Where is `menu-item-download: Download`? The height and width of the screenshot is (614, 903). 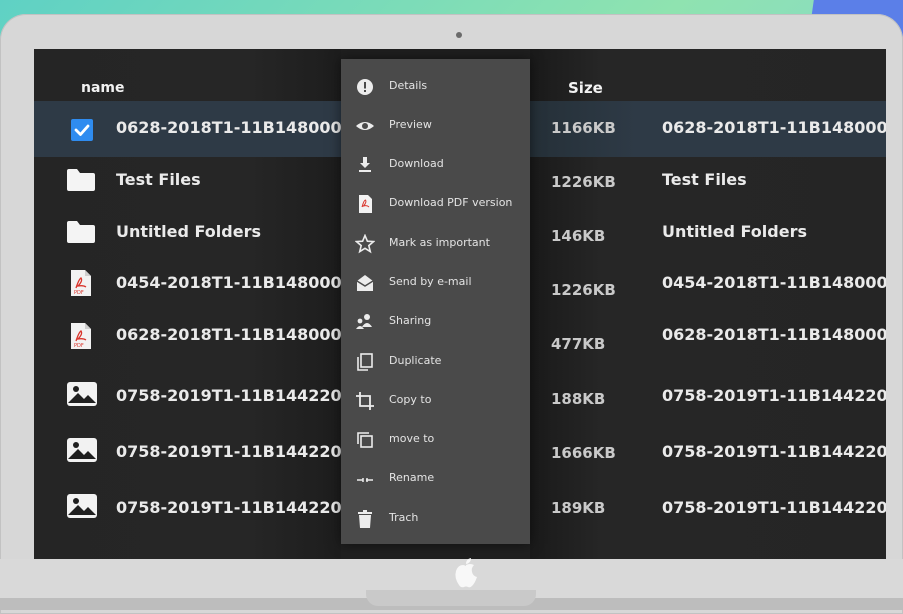
menu-item-download: Download is located at coordinates (435, 164).